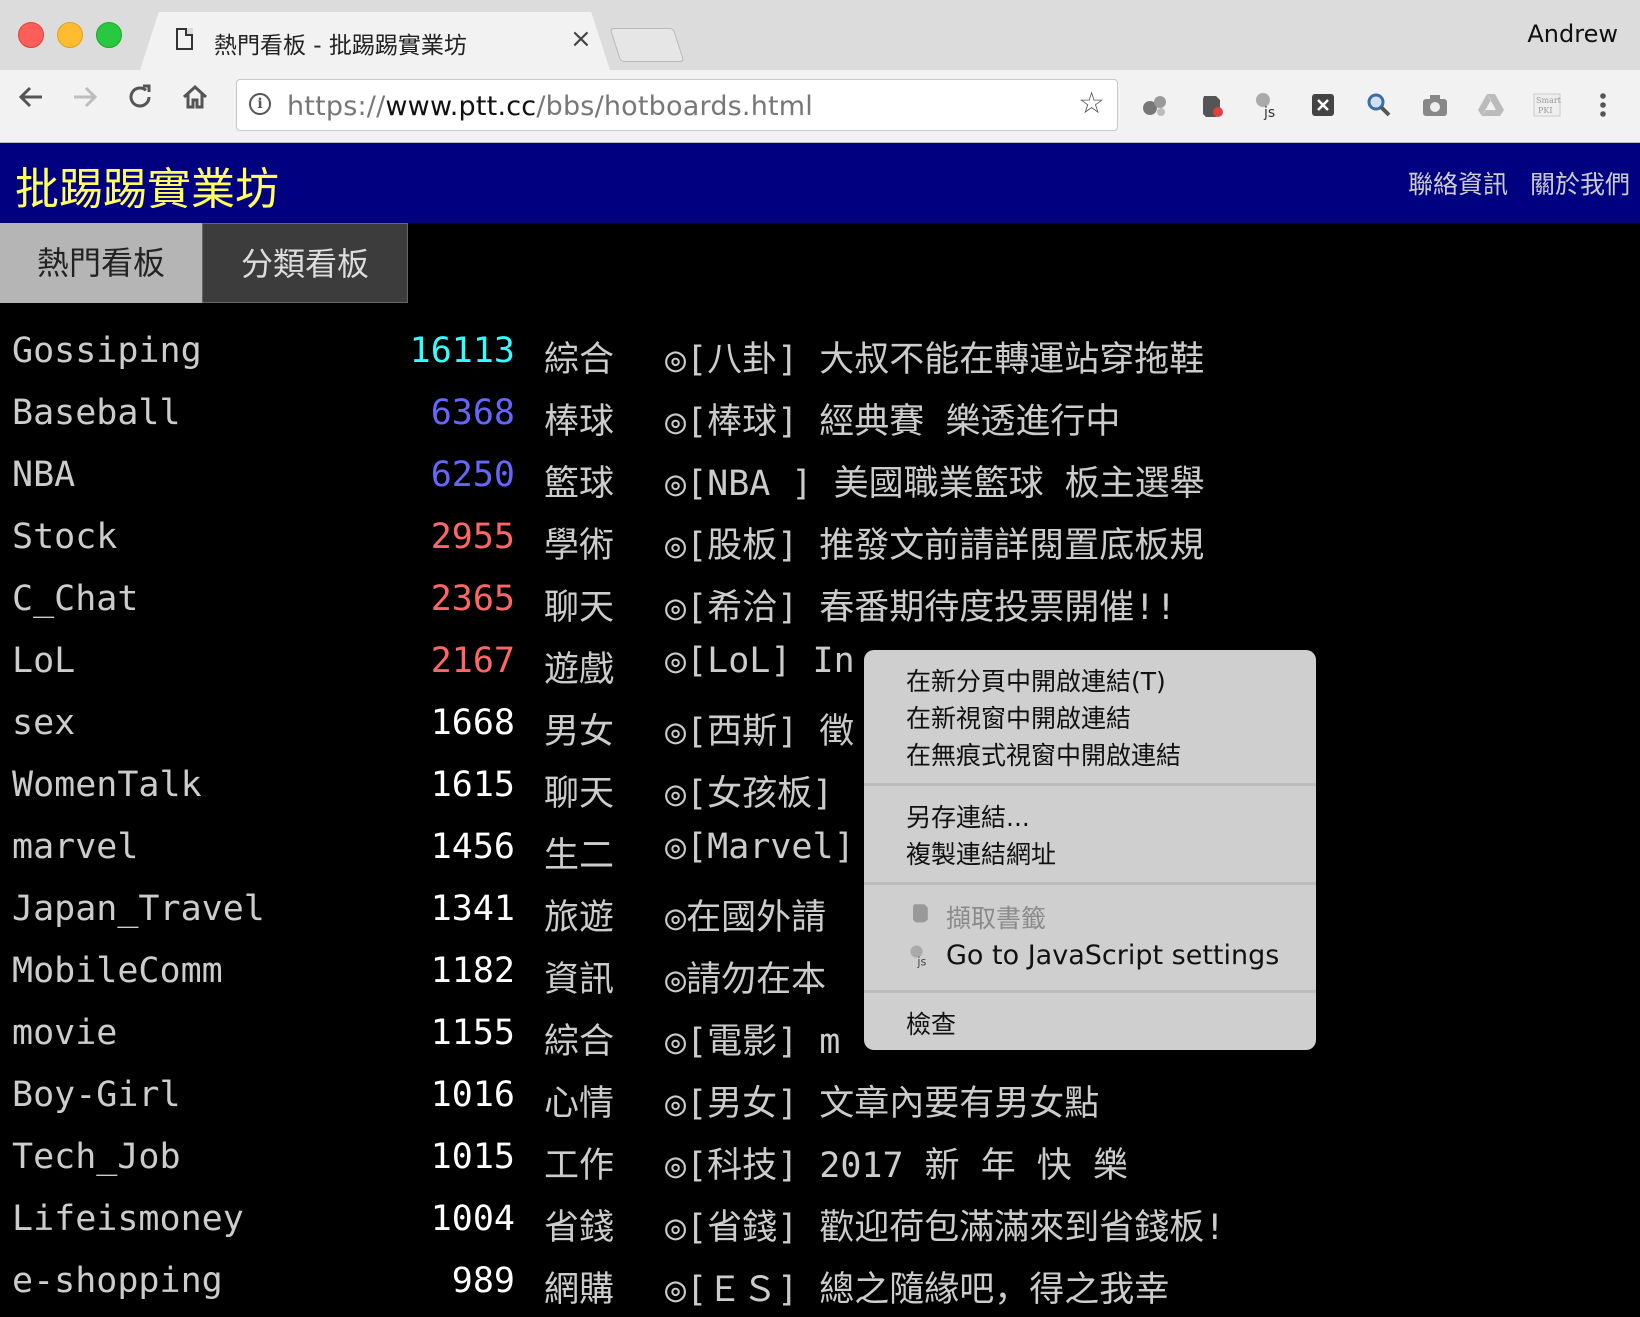  Describe the element at coordinates (1572, 34) in the screenshot. I see `profile-name: Andrew` at that location.